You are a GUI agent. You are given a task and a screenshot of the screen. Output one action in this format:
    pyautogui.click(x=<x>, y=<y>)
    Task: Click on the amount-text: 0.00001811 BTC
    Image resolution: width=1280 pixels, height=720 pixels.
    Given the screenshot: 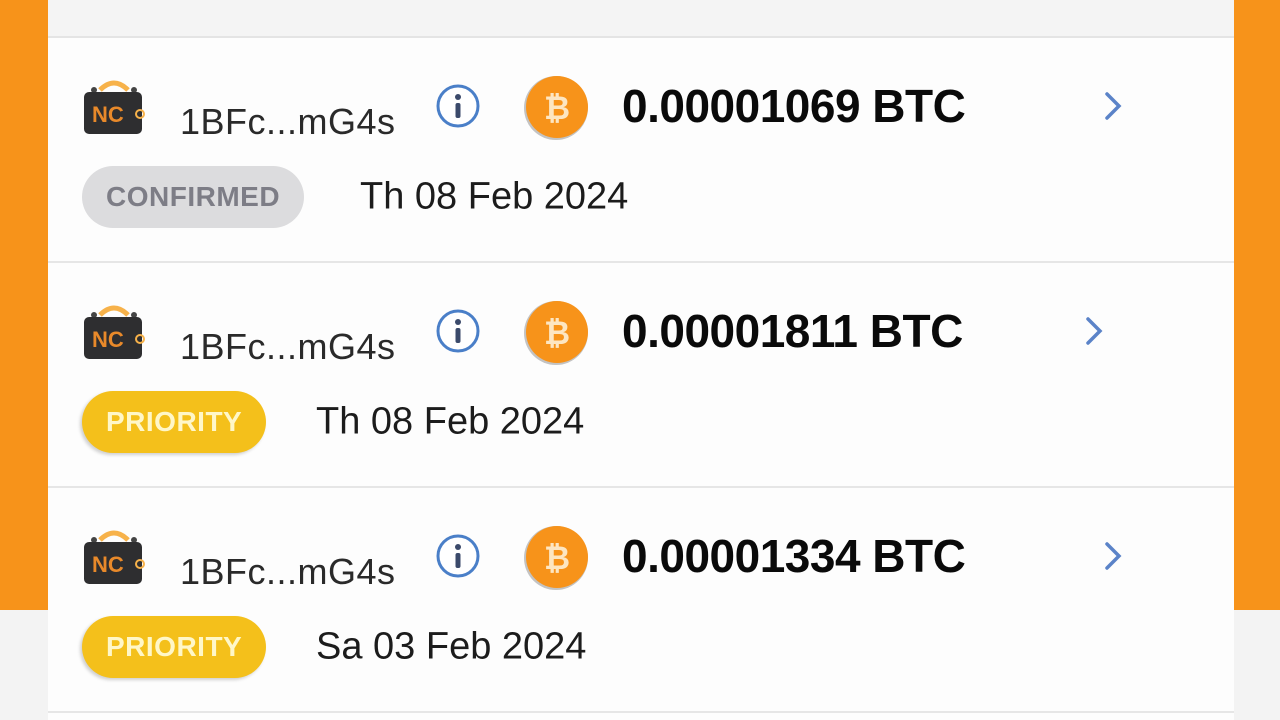 What is the action you would take?
    pyautogui.click(x=792, y=331)
    